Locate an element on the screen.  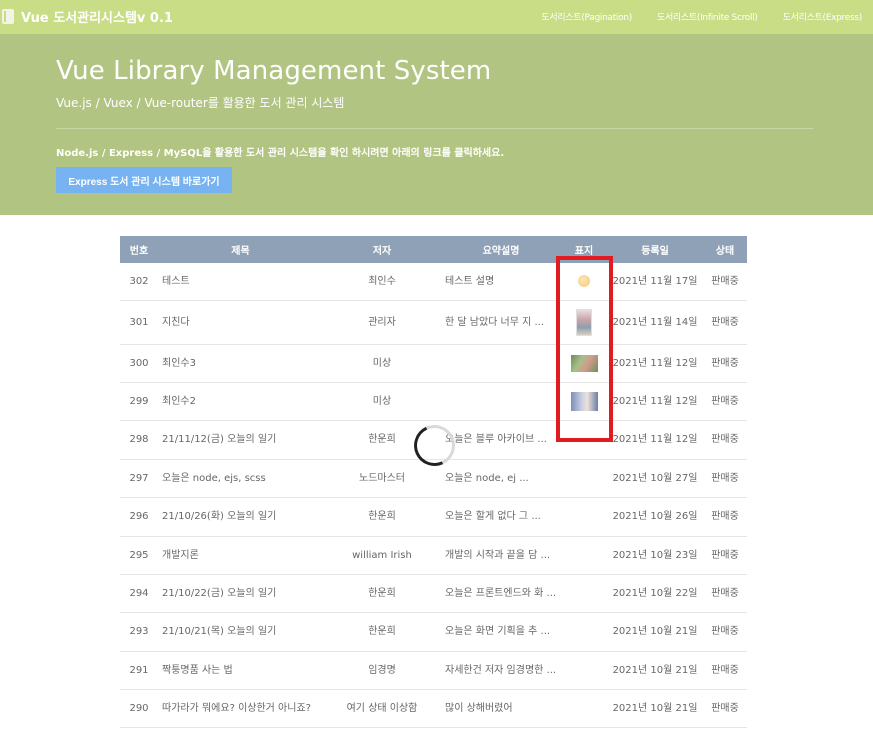
cover-column-highlight is located at coordinates (584, 349).